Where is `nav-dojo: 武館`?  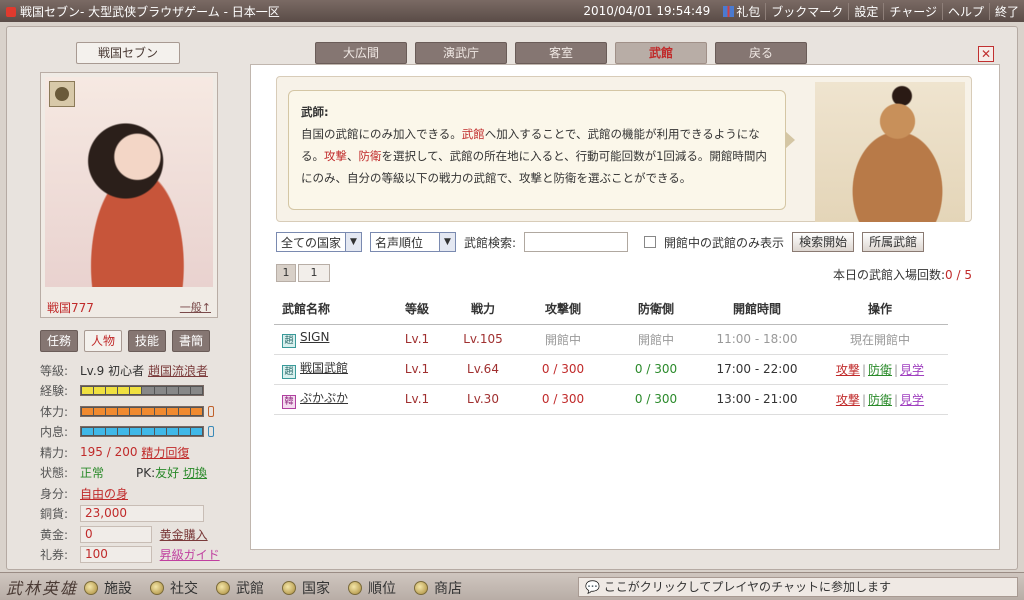
nav-dojo: 武館 is located at coordinates (240, 588).